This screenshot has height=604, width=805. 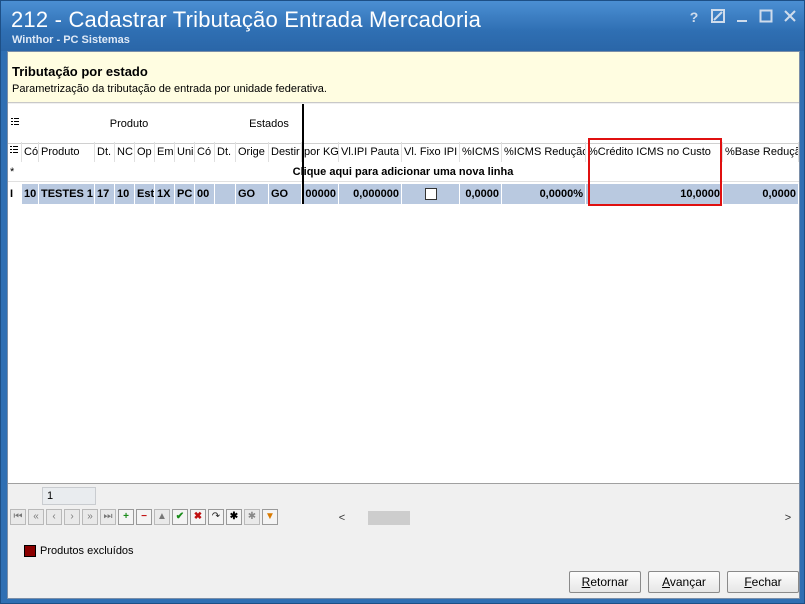 I want to click on restore-icon, so click(x=718, y=17).